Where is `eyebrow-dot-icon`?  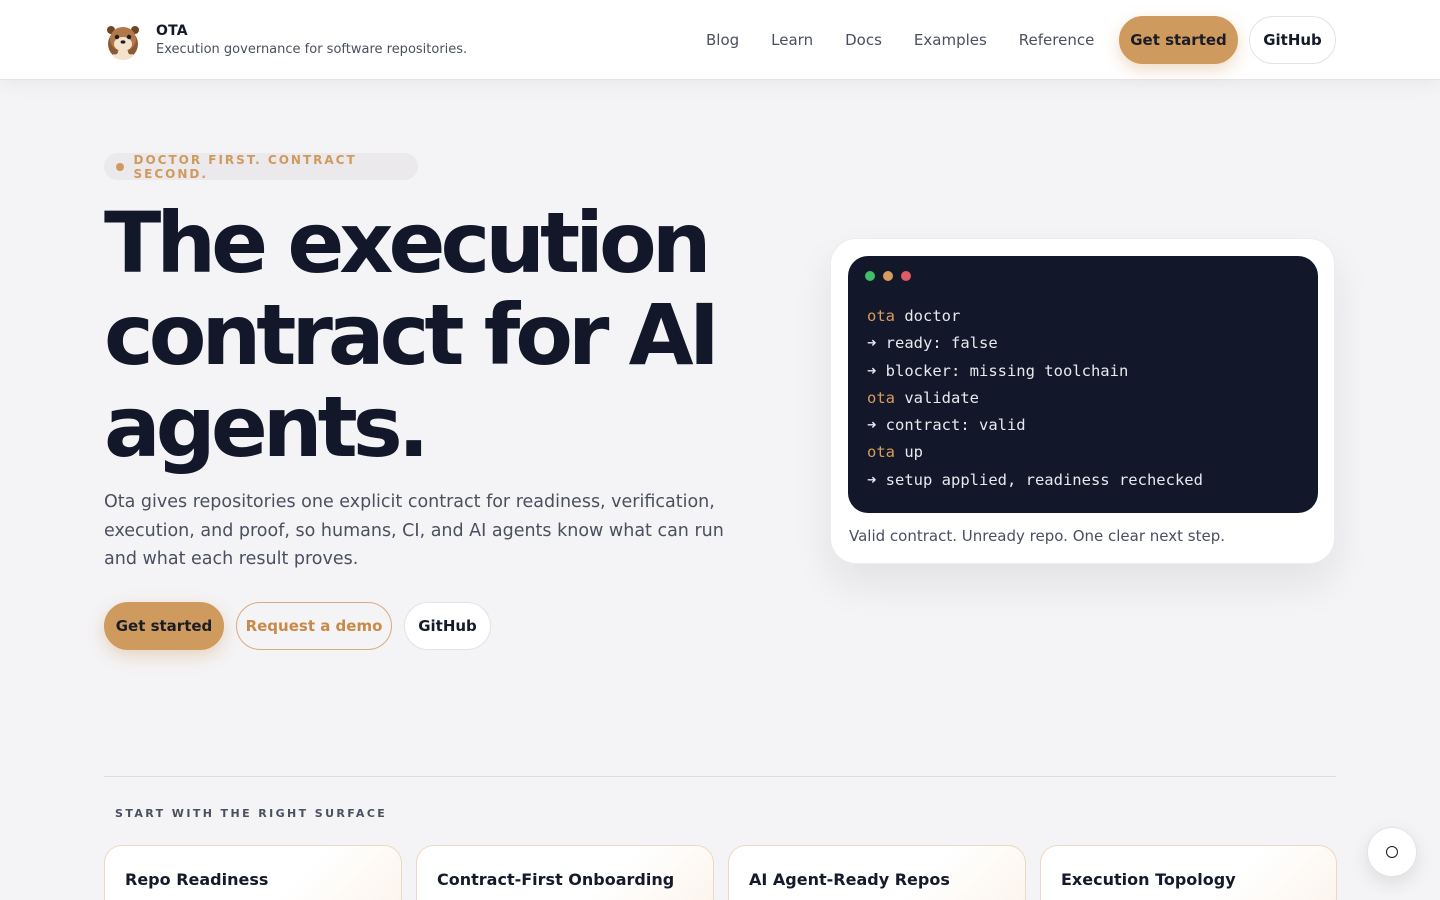
eyebrow-dot-icon is located at coordinates (120, 166).